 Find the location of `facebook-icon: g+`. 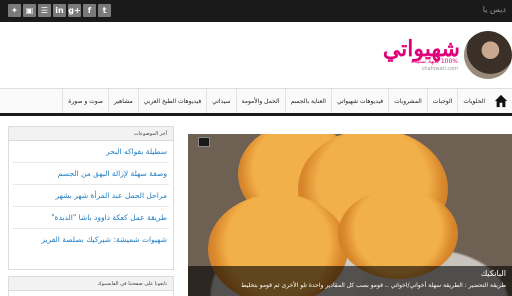

facebook-icon: g+ is located at coordinates (74, 10).